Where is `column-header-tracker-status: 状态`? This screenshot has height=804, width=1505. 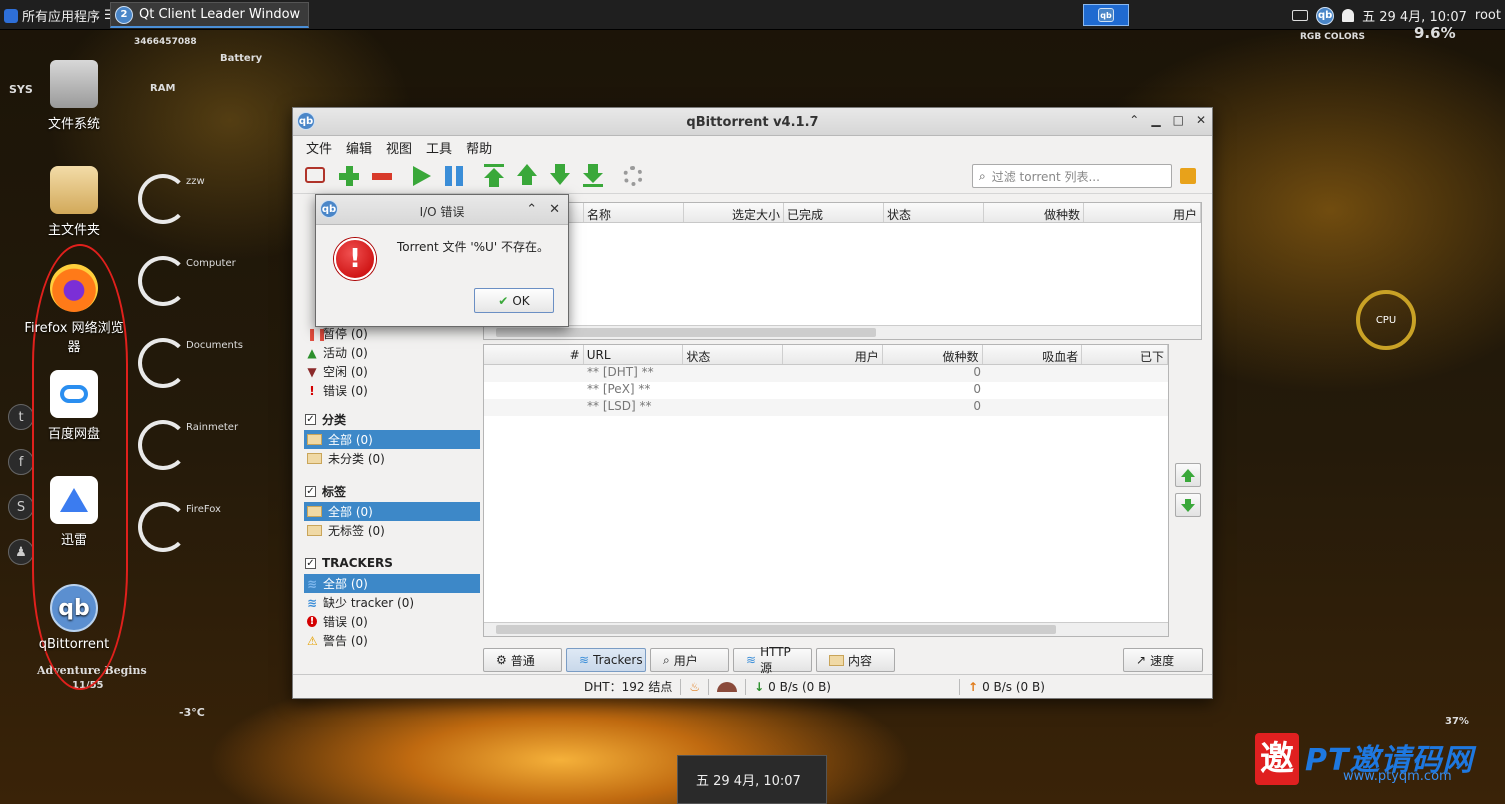 column-header-tracker-status: 状态 is located at coordinates (733, 354).